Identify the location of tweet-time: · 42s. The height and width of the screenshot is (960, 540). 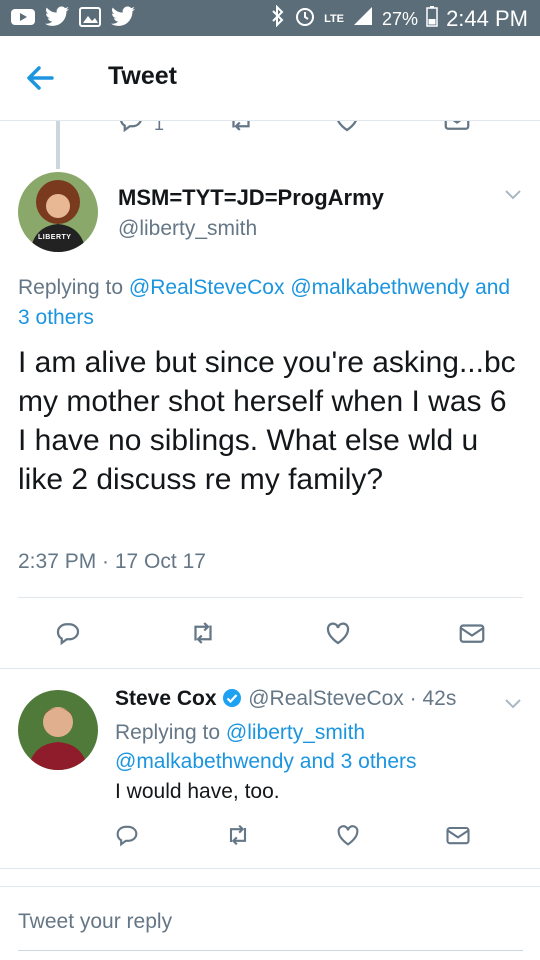
(433, 698).